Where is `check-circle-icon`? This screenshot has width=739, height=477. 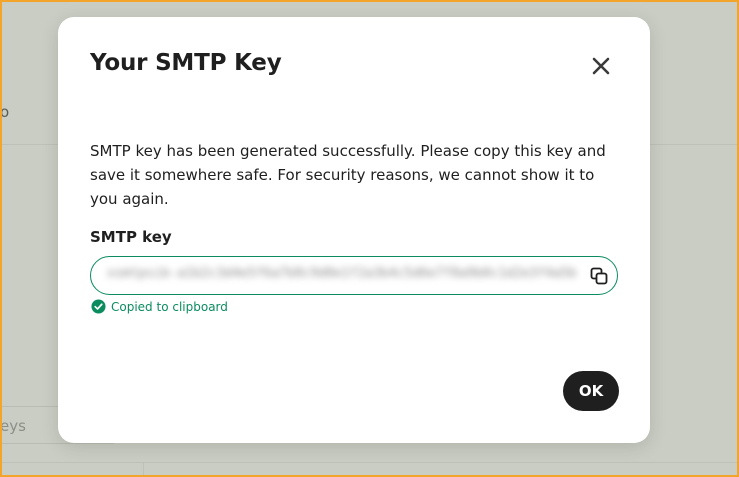
check-circle-icon is located at coordinates (98, 306).